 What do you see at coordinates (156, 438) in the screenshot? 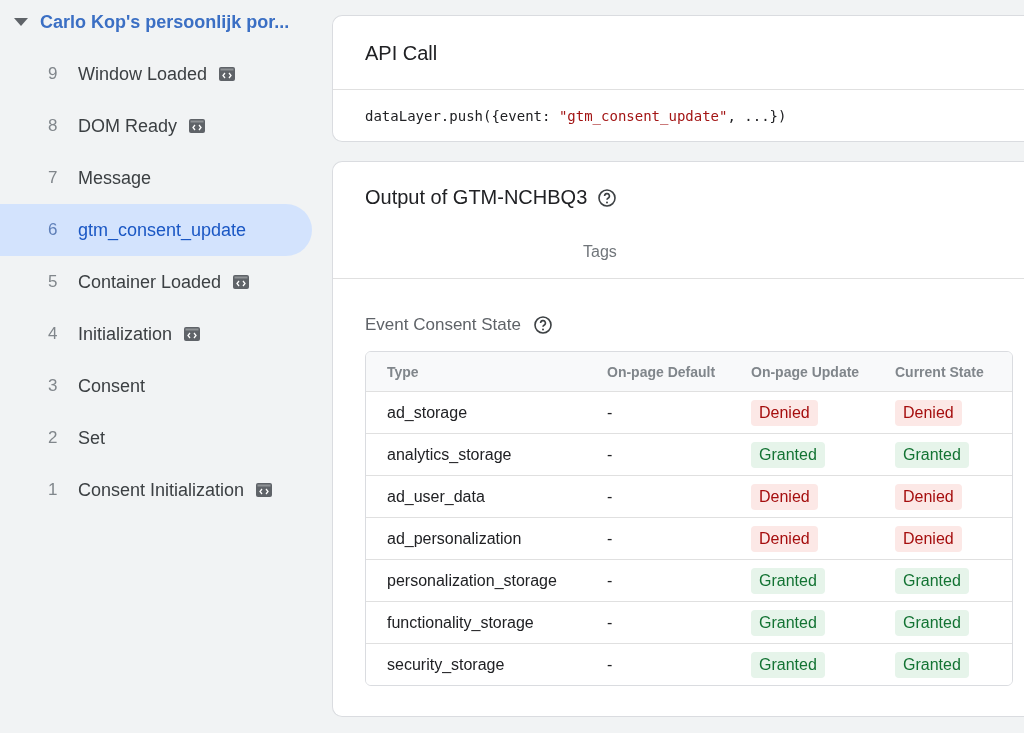
I see `event-item: 2 Set` at bounding box center [156, 438].